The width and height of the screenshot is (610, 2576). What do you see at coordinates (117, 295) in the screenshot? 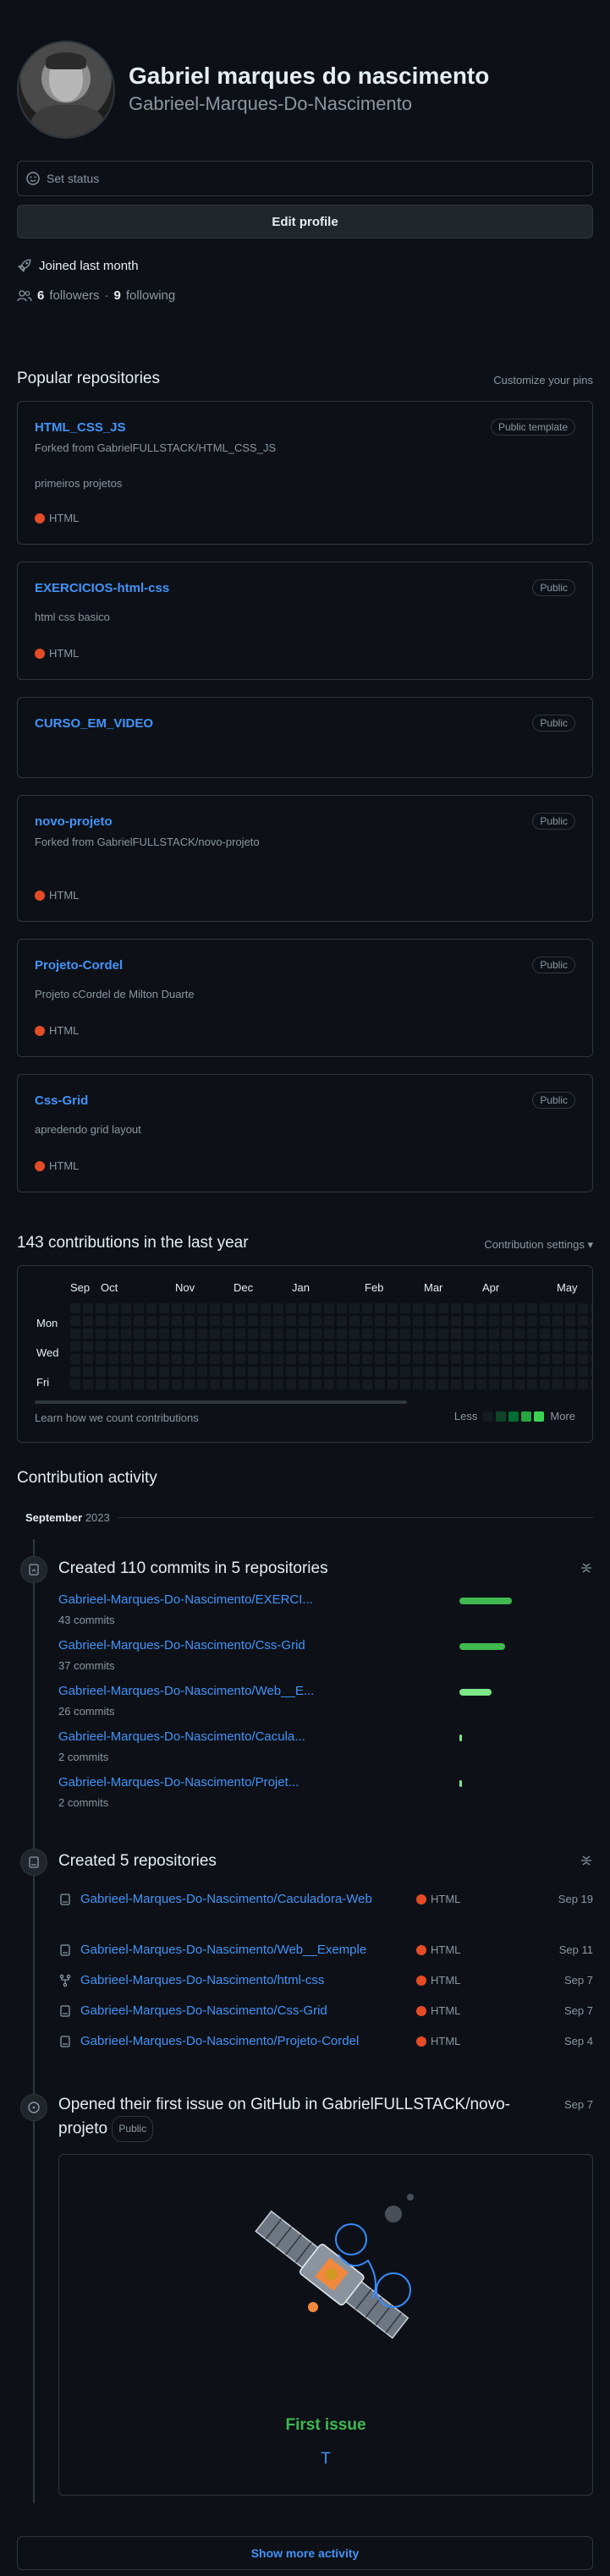
I see `following-count: 9` at bounding box center [117, 295].